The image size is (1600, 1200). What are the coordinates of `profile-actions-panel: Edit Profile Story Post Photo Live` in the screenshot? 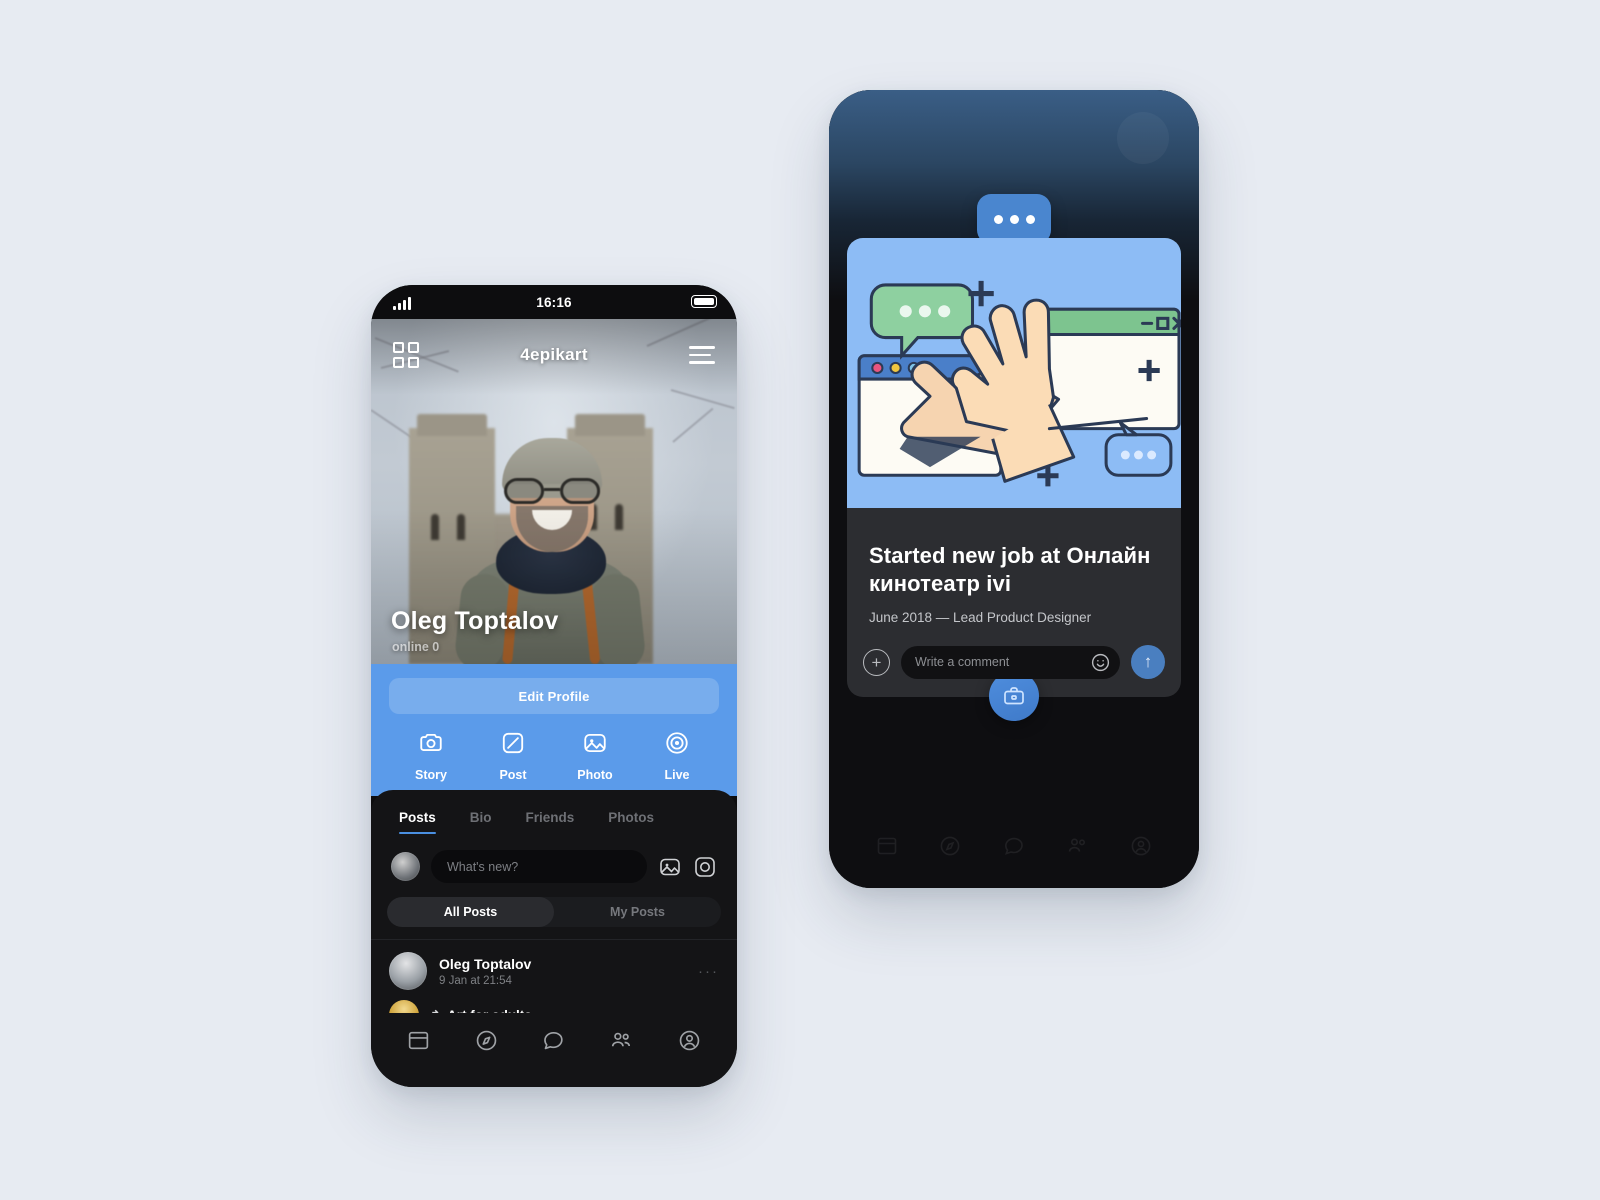 It's located at (554, 730).